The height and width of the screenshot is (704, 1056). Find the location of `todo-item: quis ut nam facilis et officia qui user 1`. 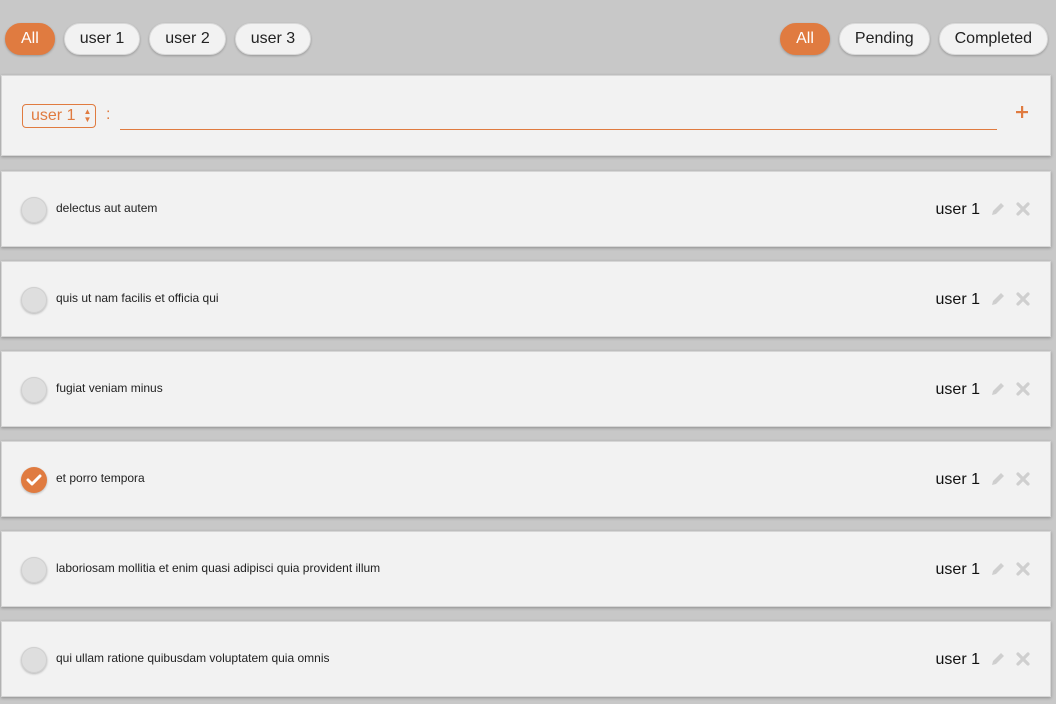

todo-item: quis ut nam facilis et officia qui user 1 is located at coordinates (526, 299).